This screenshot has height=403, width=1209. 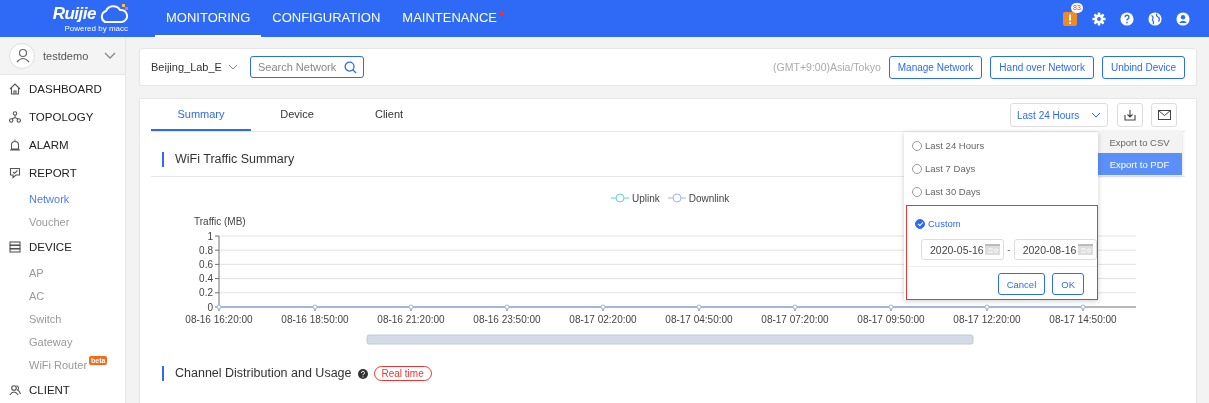 What do you see at coordinates (206, 264) in the screenshot?
I see `y-tick-label: 0.6` at bounding box center [206, 264].